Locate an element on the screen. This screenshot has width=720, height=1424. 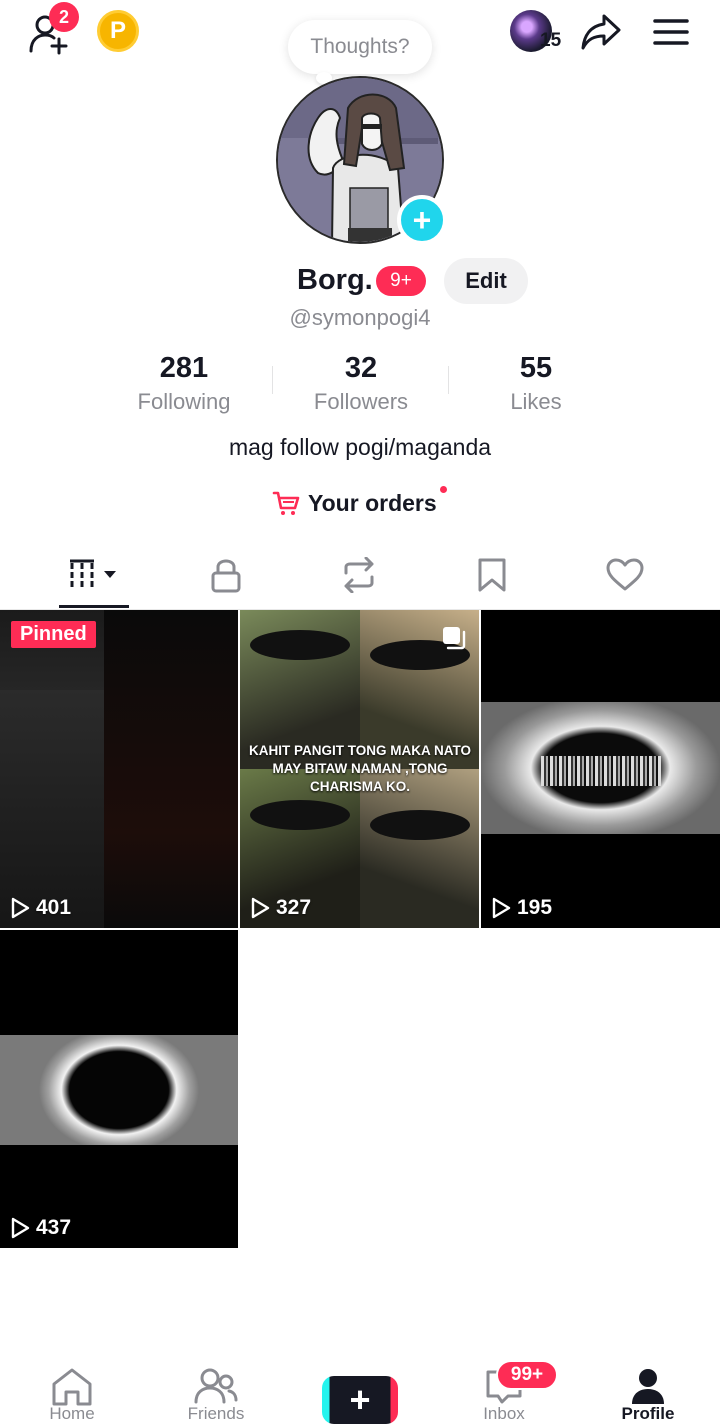
lock-icon is located at coordinates (226, 576).